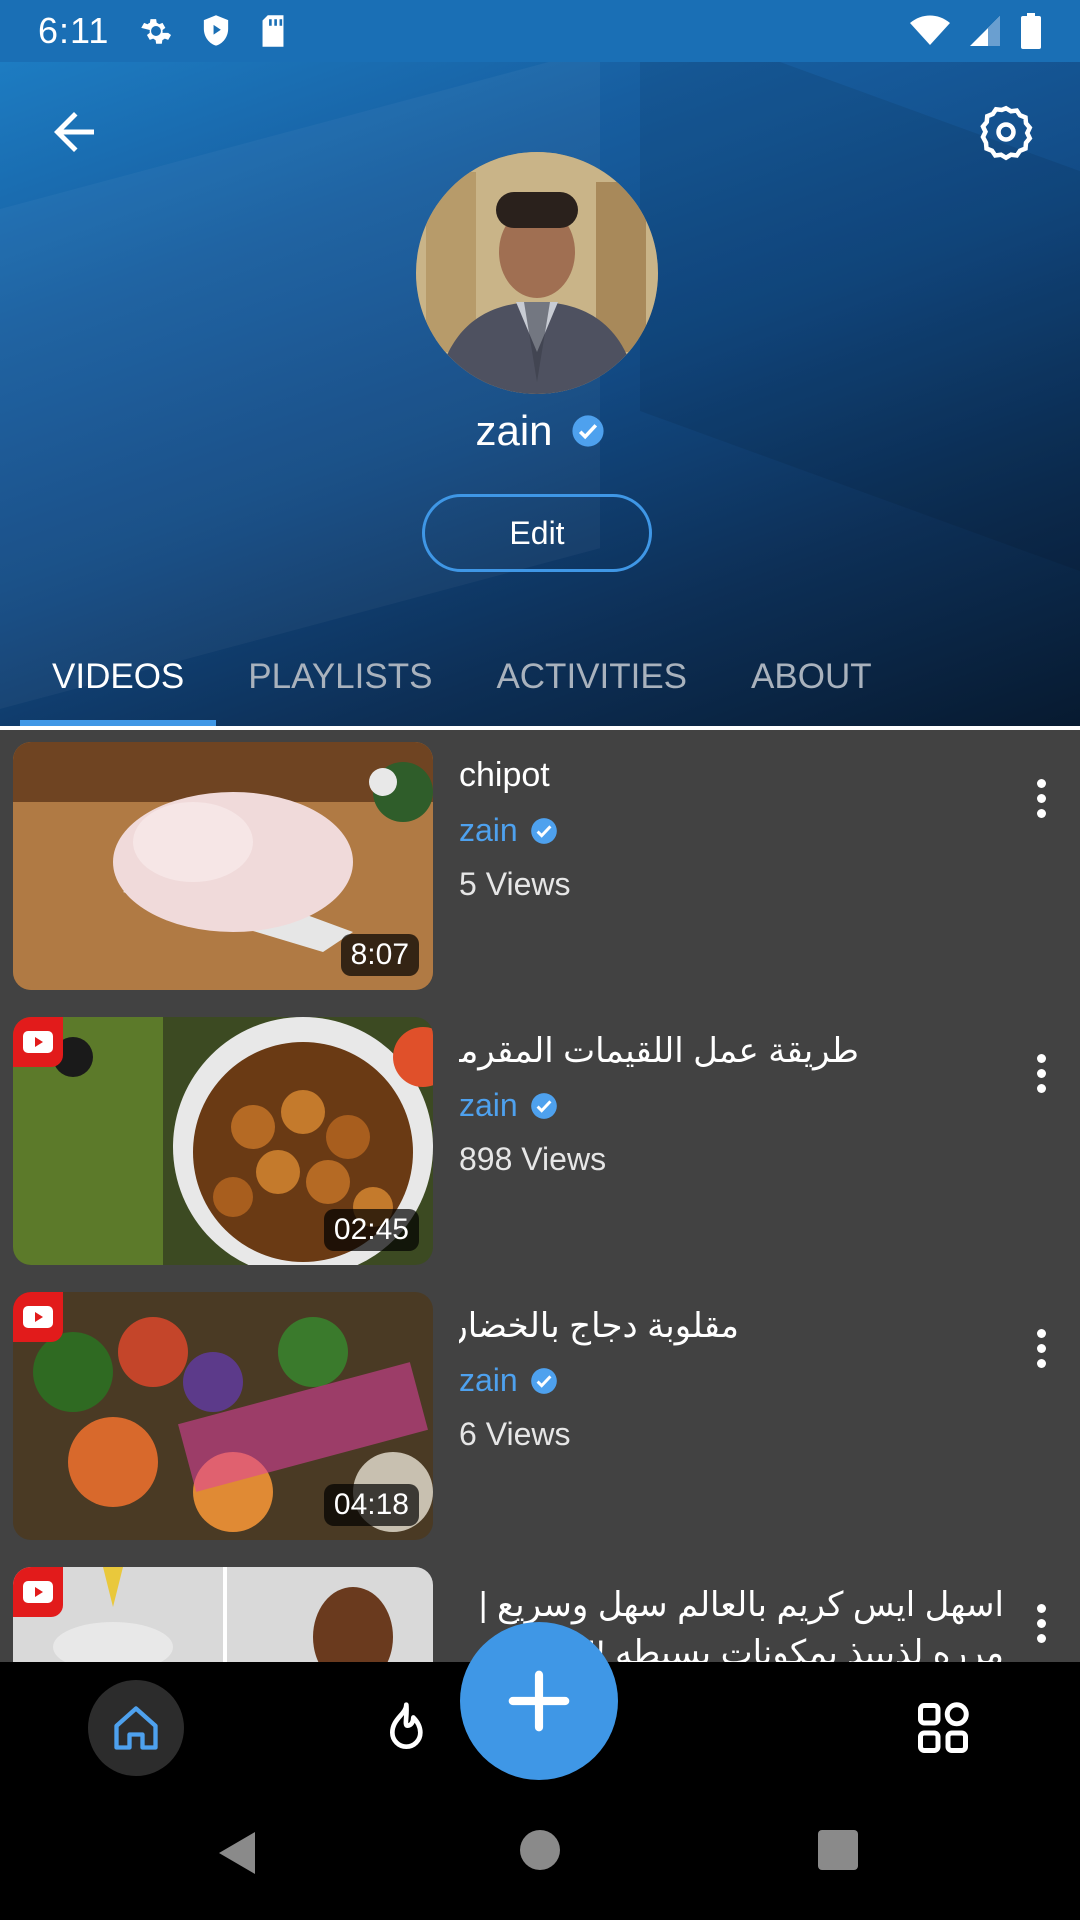 This screenshot has height=1920, width=1080. I want to click on nav-trending-button, so click(404, 1728).